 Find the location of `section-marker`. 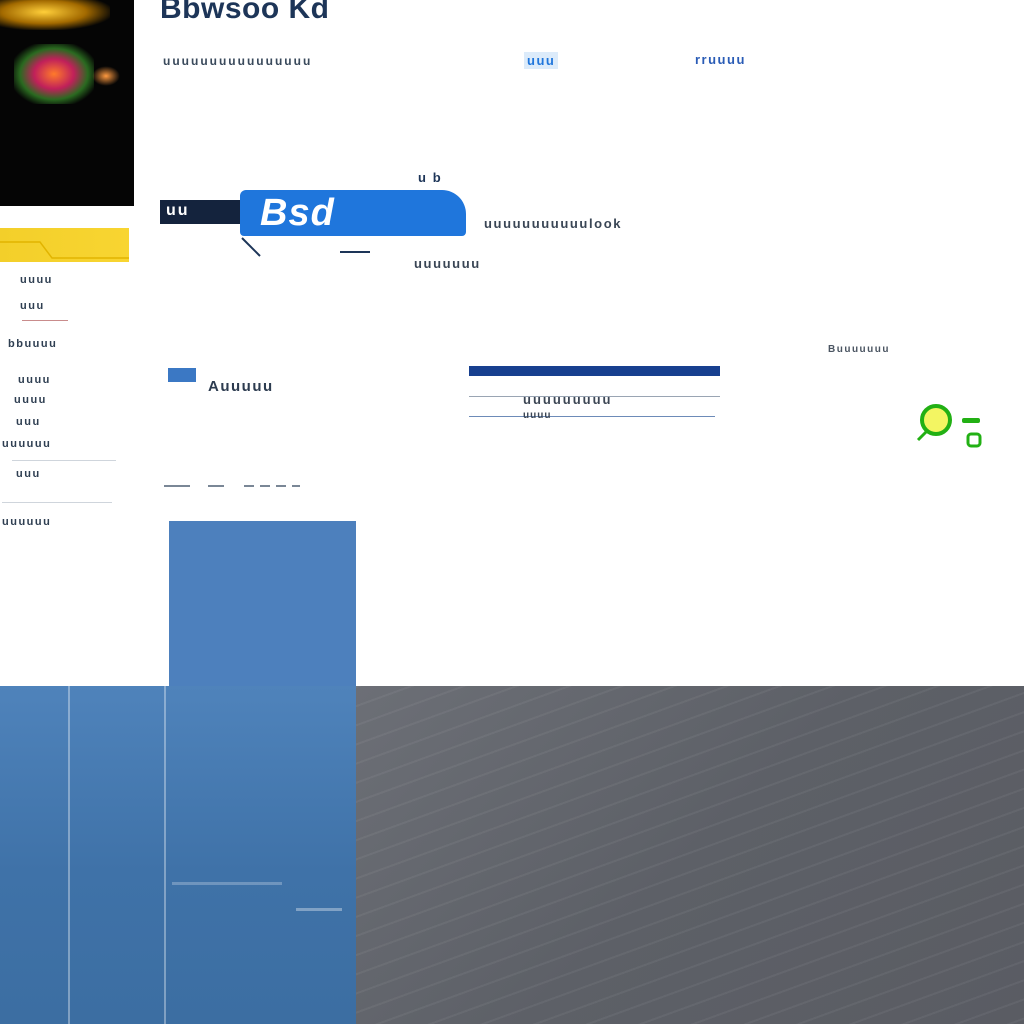

section-marker is located at coordinates (182, 375).